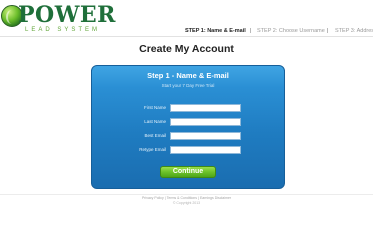 This screenshot has width=373, height=240. Describe the element at coordinates (188, 75) in the screenshot. I see `panel-title: Step 1 - Name & E-mail` at that location.